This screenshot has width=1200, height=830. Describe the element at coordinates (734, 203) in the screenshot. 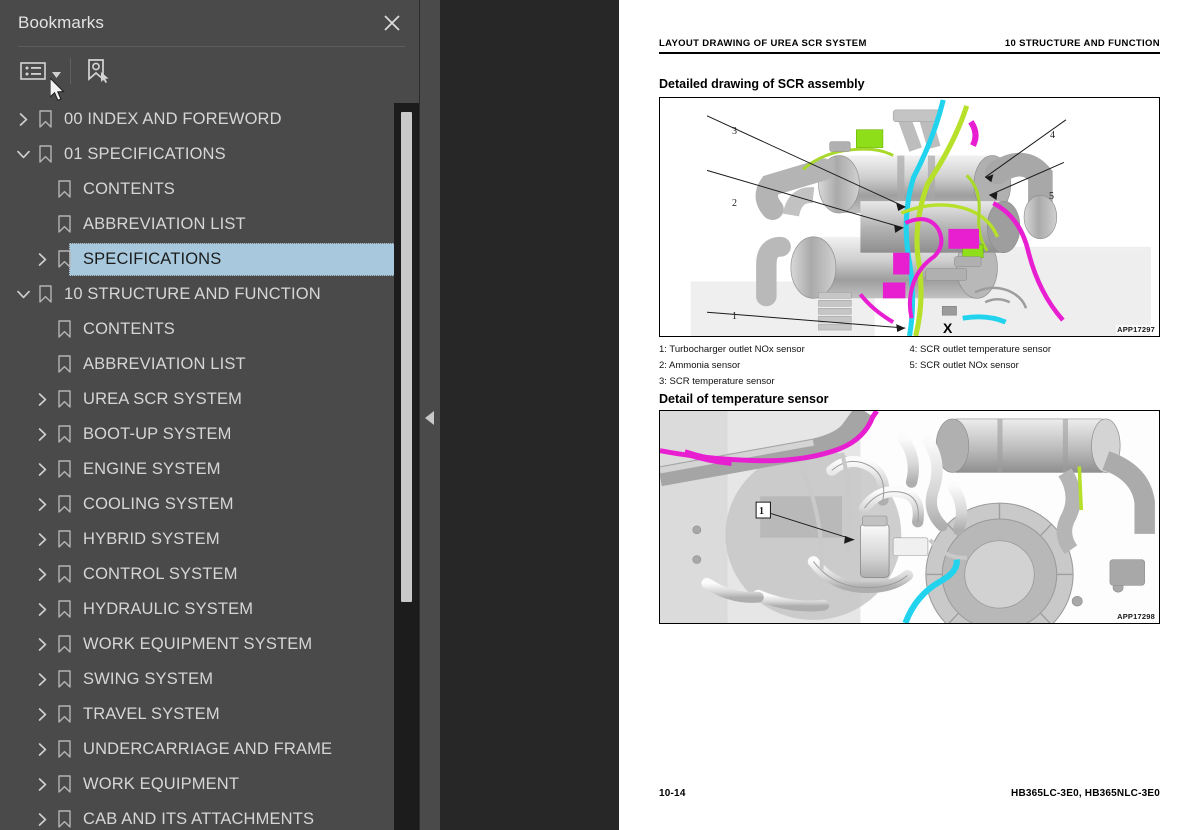

I see `figure1-callout-2: 2` at that location.